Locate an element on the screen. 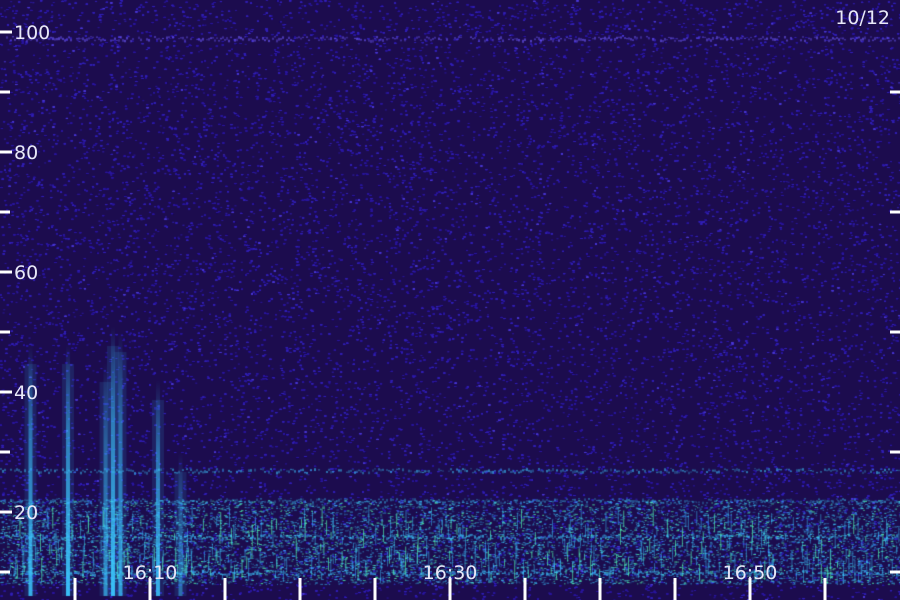  x-tick-label: 16:30 is located at coordinates (450, 573).